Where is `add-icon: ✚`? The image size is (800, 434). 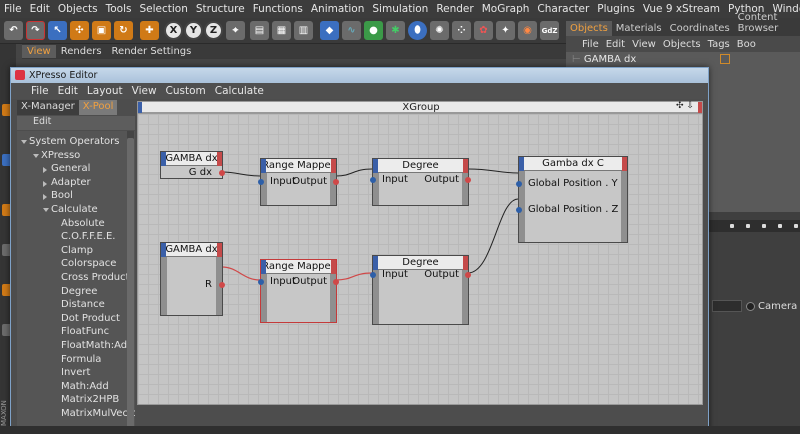
add-icon: ✚ is located at coordinates (149, 30).